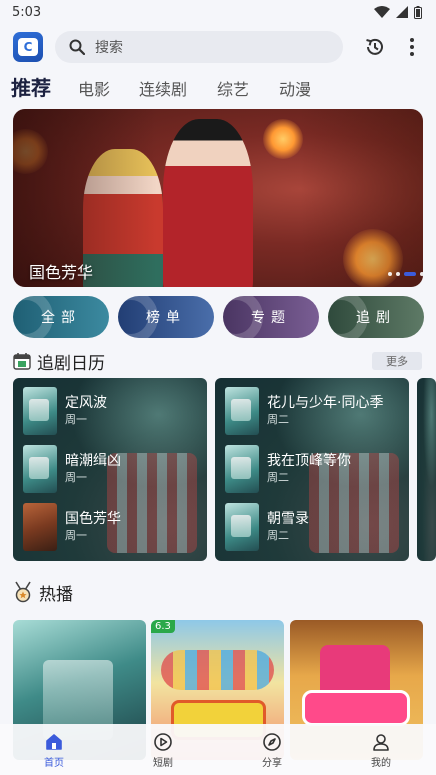  Describe the element at coordinates (309, 461) in the screenshot. I see `drama-name: 我在顶峰等你` at that location.